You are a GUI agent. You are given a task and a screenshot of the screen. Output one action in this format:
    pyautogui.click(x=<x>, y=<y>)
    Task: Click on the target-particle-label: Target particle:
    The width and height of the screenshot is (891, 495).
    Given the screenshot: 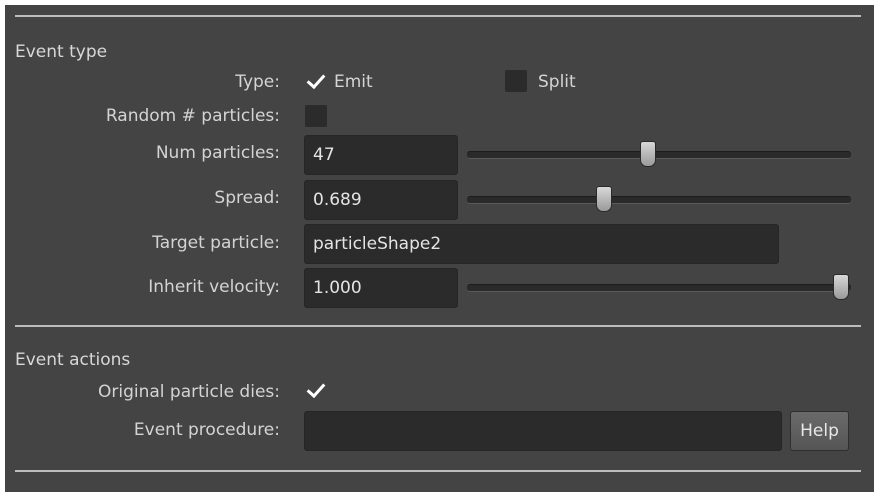 What is the action you would take?
    pyautogui.click(x=216, y=243)
    